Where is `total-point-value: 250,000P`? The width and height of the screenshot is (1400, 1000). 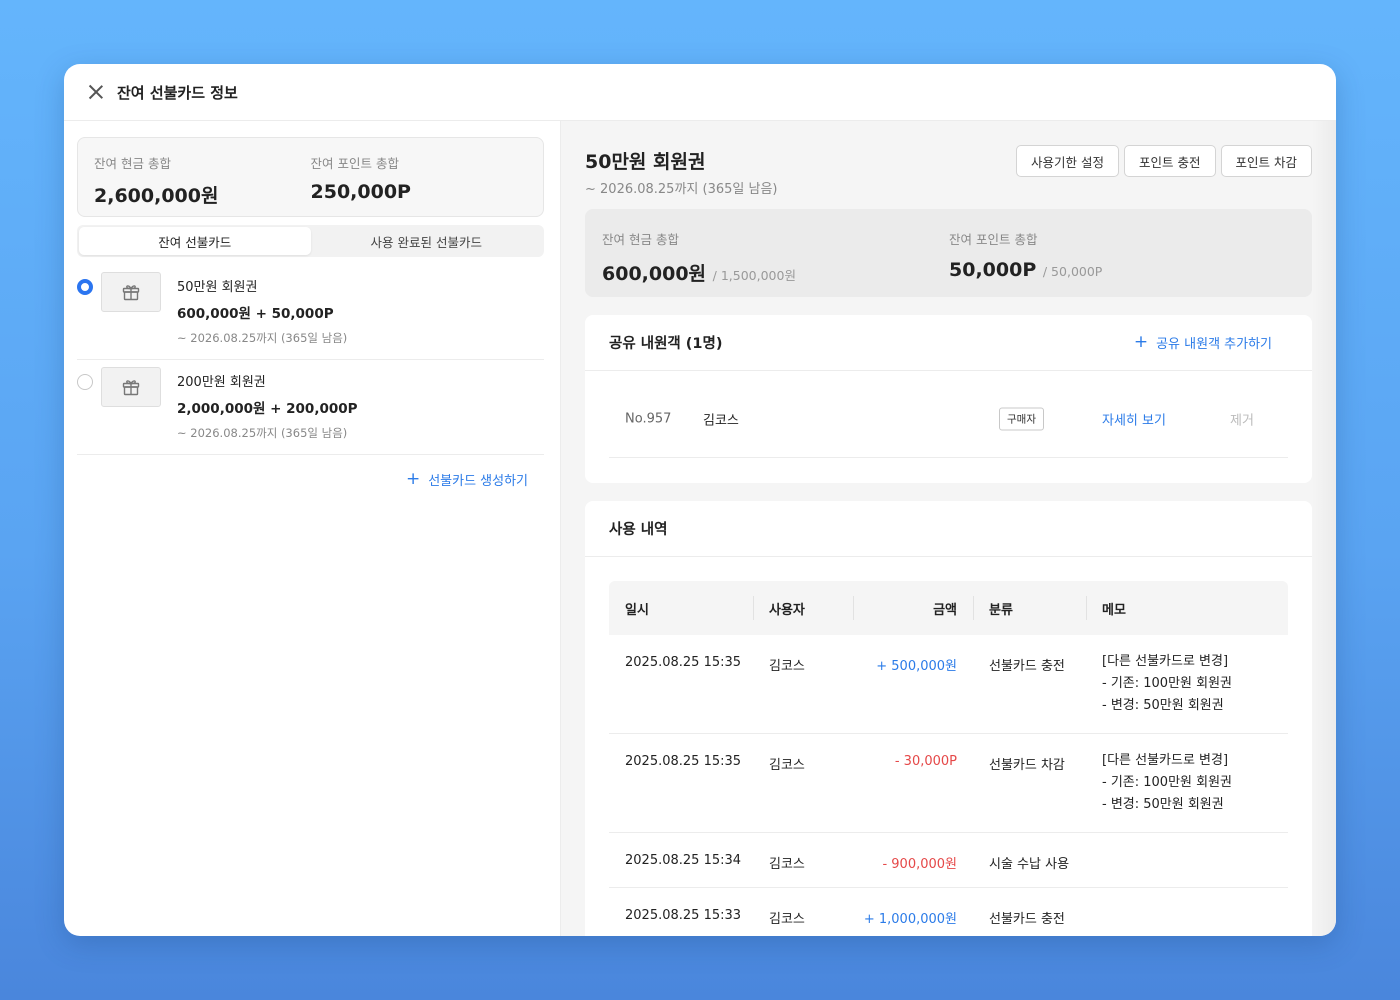 total-point-value: 250,000P is located at coordinates (360, 192).